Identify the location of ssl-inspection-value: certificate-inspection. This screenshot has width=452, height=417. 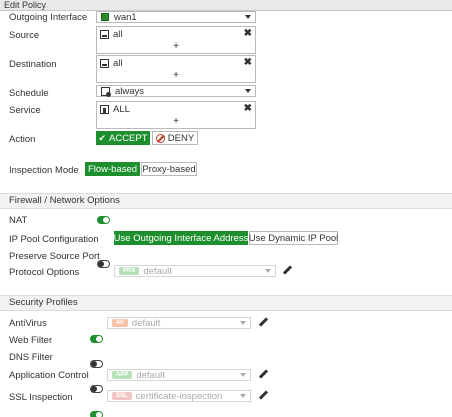
(179, 396).